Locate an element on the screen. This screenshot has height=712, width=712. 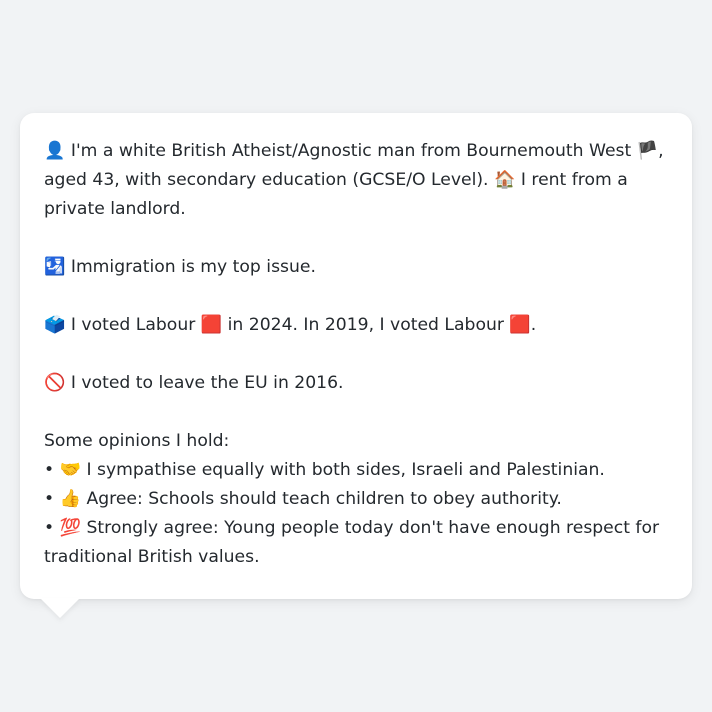
handshake-icon: 🤝 is located at coordinates (70, 470).